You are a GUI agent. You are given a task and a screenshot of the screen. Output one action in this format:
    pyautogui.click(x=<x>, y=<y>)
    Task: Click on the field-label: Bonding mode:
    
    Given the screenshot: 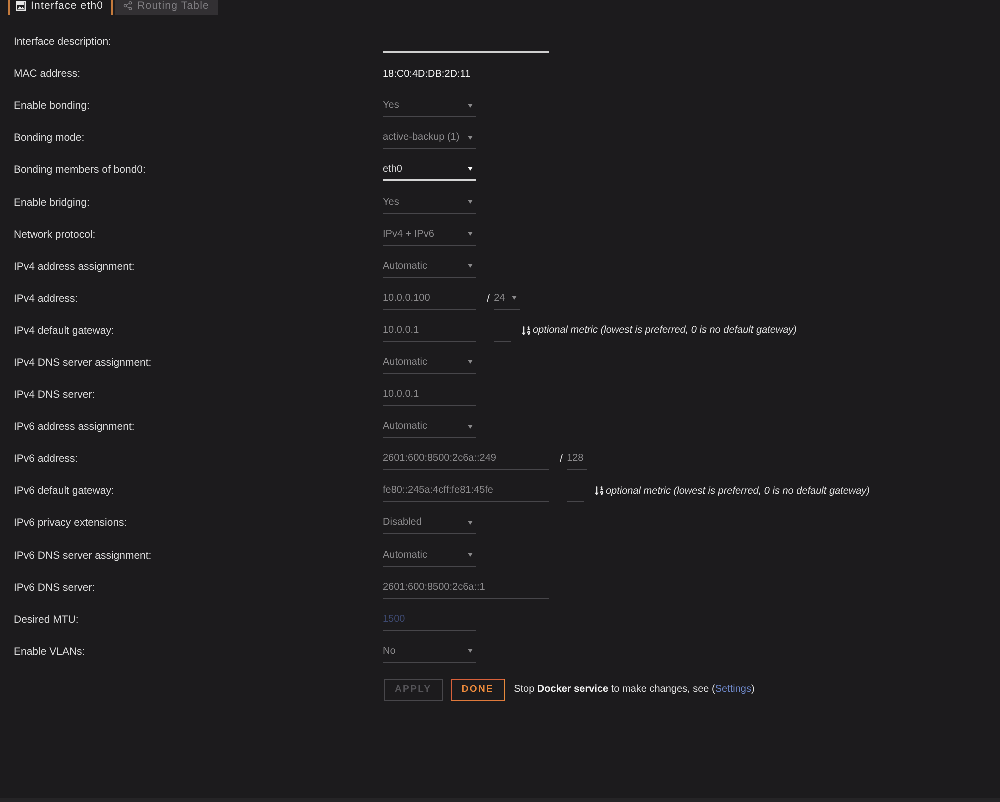 What is the action you would take?
    pyautogui.click(x=49, y=138)
    